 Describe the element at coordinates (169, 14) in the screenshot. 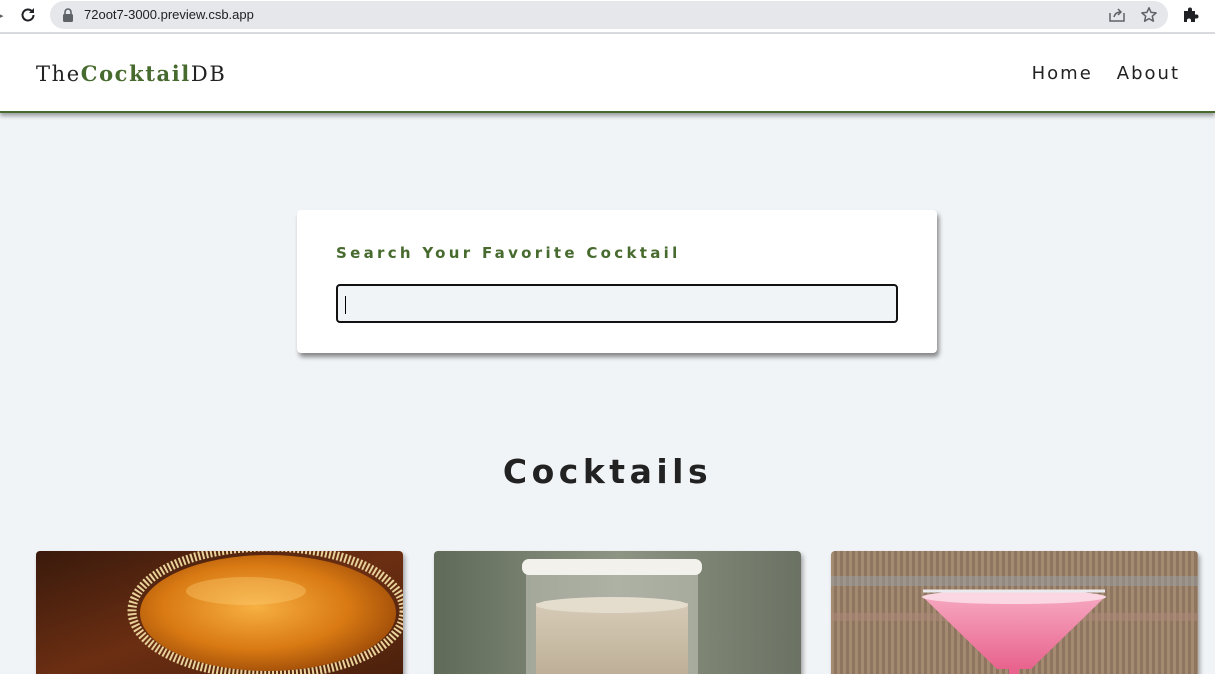

I see `url-text: 72oot7-3000.preview.csb.app` at that location.